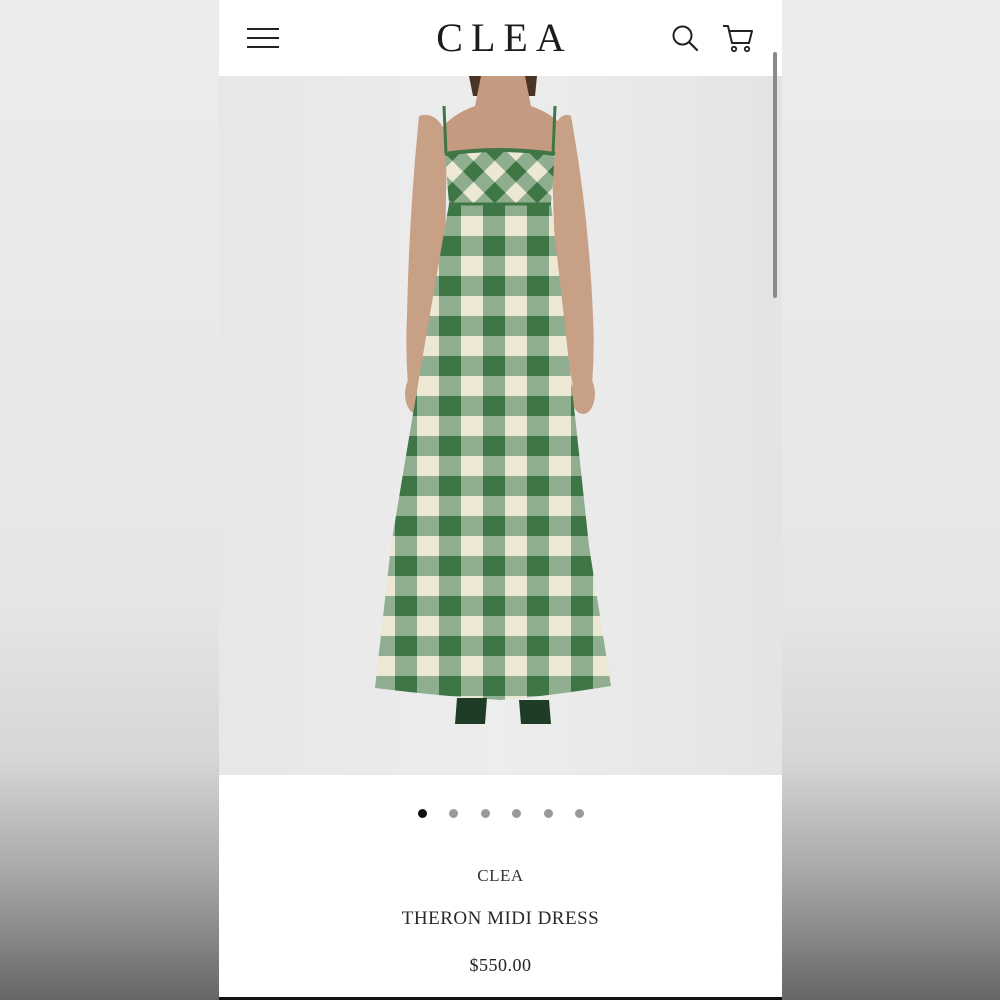  I want to click on scrollbar, so click(775, 175).